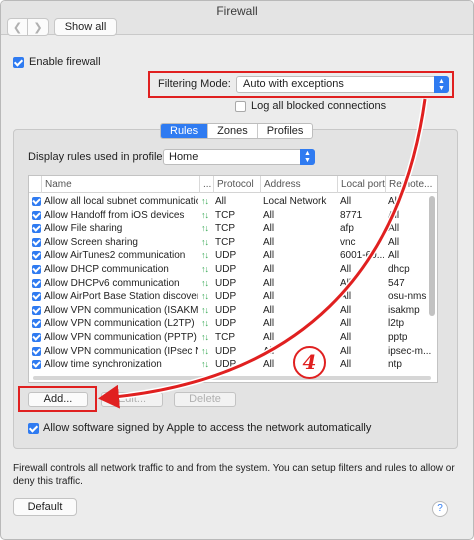  Describe the element at coordinates (119, 324) in the screenshot. I see `rule-name: Allow VPN communication (L2TP)` at that location.